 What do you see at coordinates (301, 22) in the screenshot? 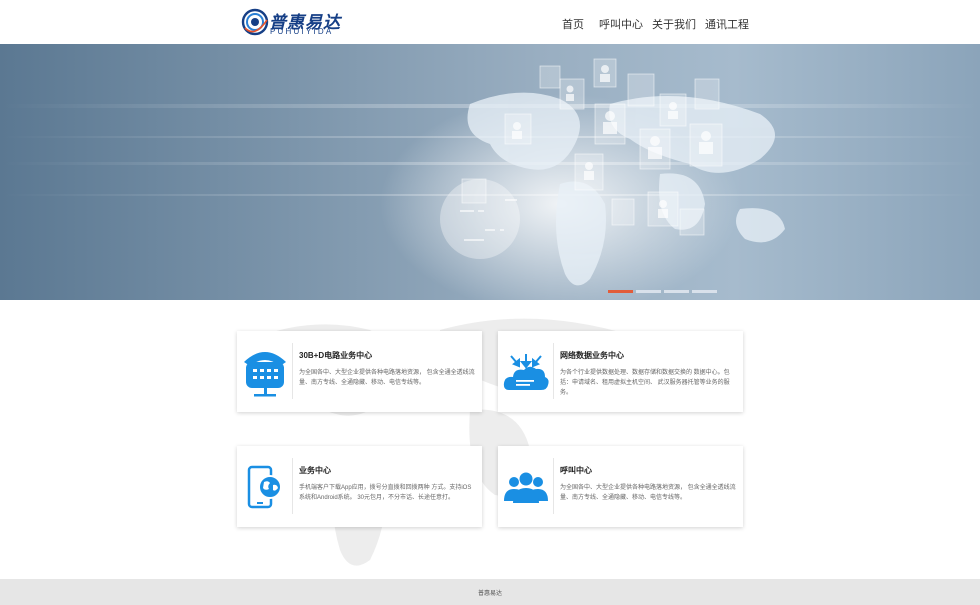
I see `site-logo: 普惠易达 PUHUIYIDA` at bounding box center [301, 22].